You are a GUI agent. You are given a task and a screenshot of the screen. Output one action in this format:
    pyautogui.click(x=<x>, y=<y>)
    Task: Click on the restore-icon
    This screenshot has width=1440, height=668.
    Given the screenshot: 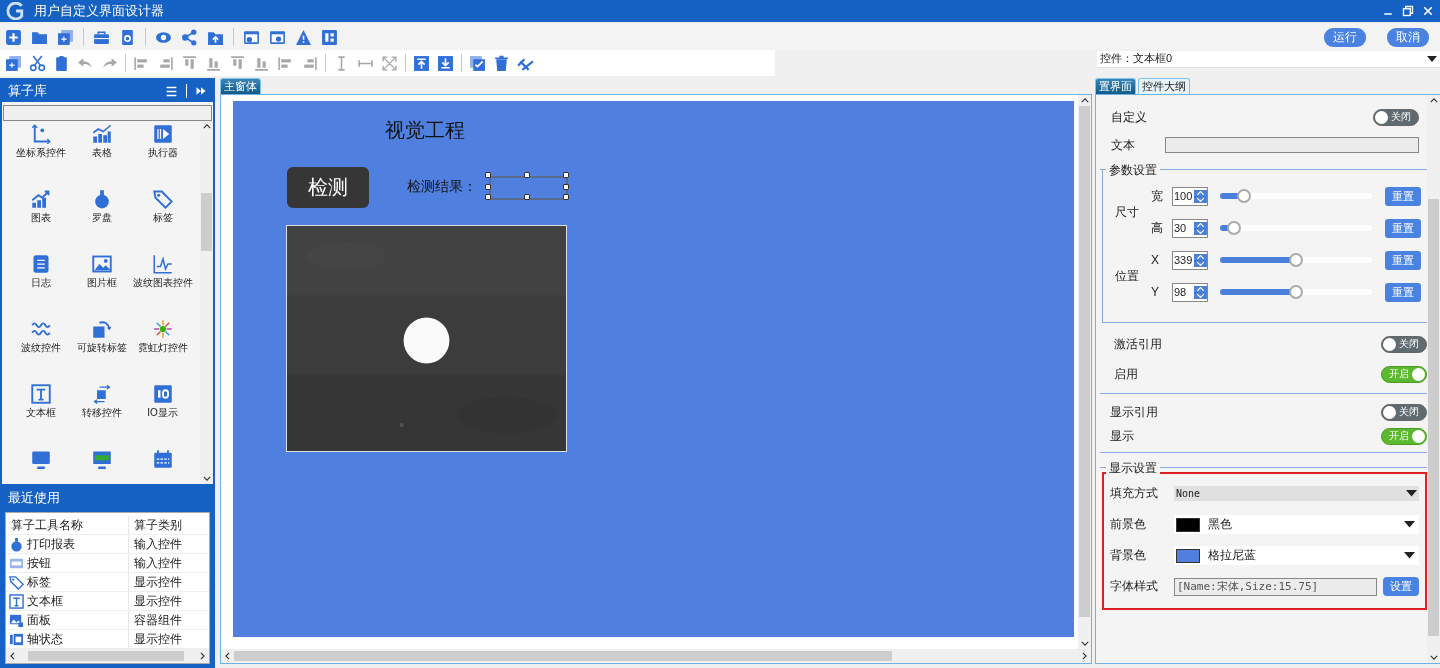 What is the action you would take?
    pyautogui.click(x=1408, y=11)
    